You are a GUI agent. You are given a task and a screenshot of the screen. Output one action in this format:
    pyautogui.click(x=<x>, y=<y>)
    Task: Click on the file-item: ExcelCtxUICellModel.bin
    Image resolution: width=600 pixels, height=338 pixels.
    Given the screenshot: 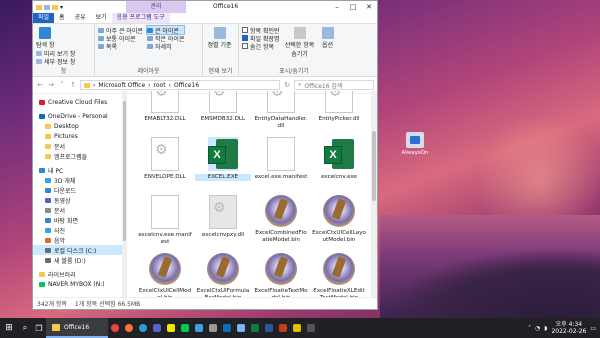 What is the action you would take?
    pyautogui.click(x=165, y=275)
    